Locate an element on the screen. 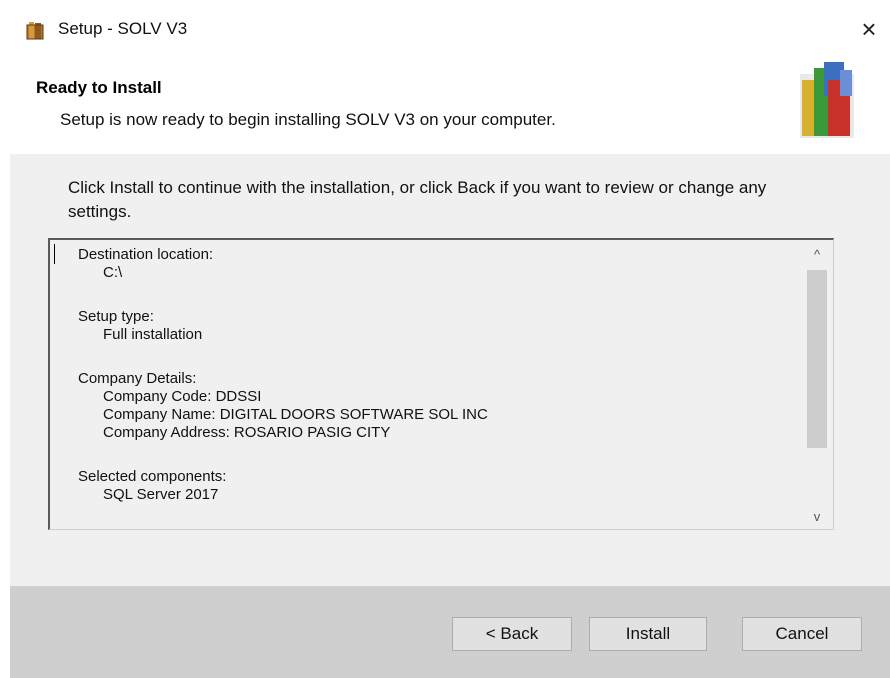  setup-app-icon is located at coordinates (35, 31).